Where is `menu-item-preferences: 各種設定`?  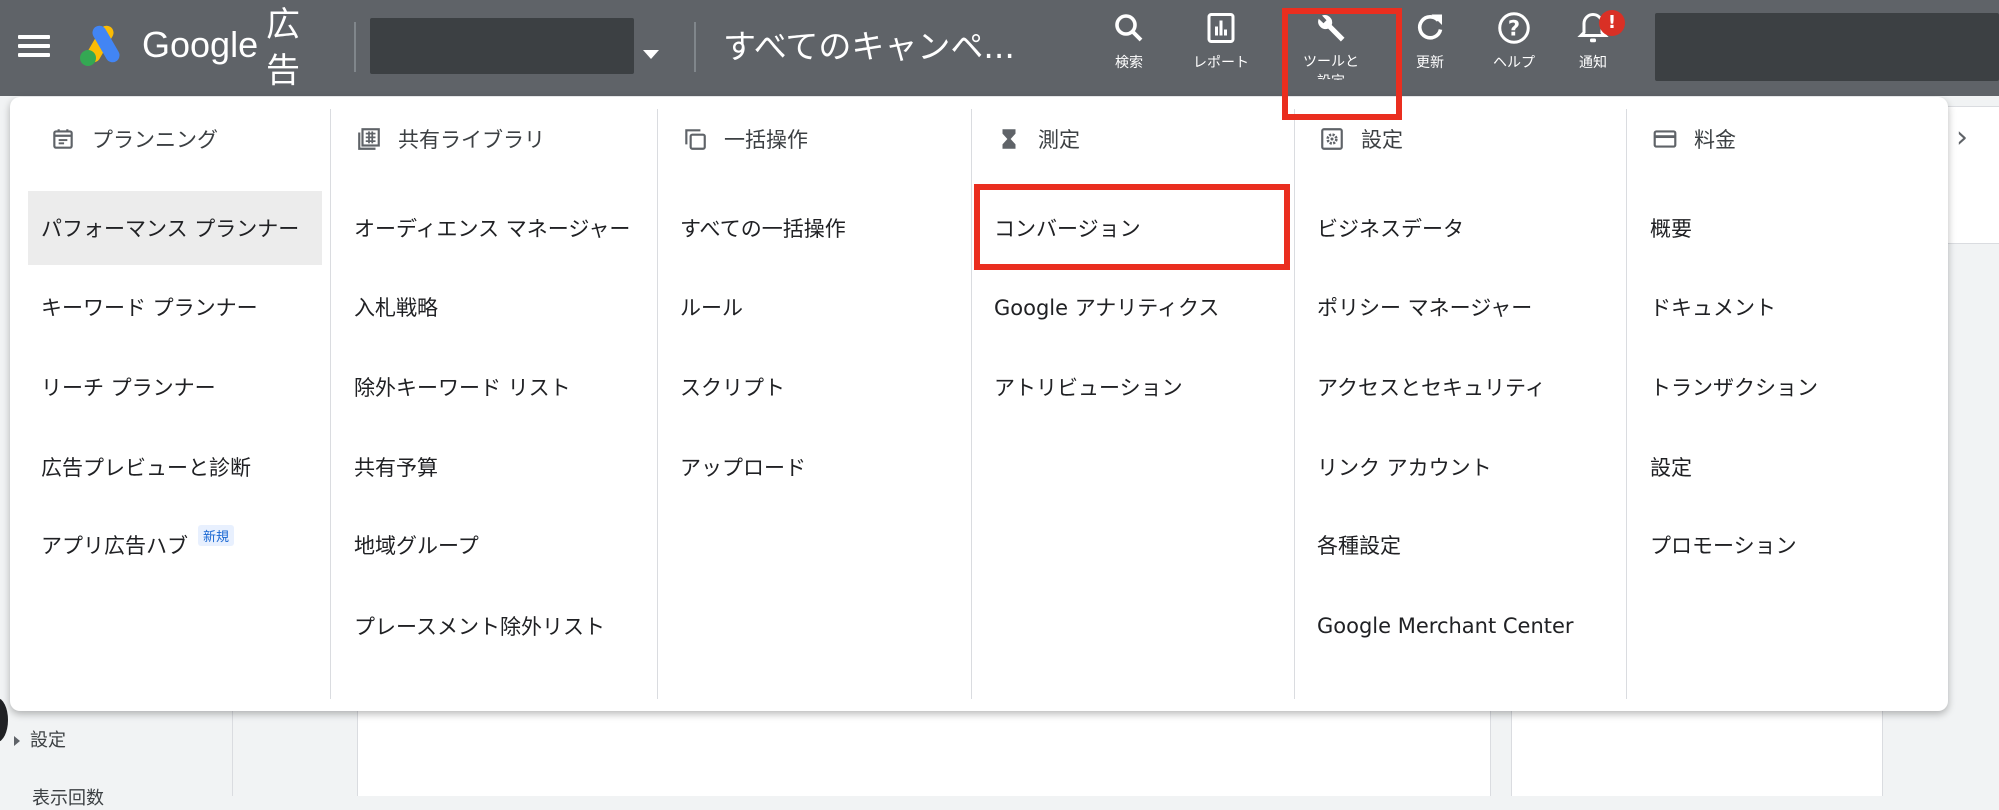 menu-item-preferences: 各種設定 is located at coordinates (1359, 545).